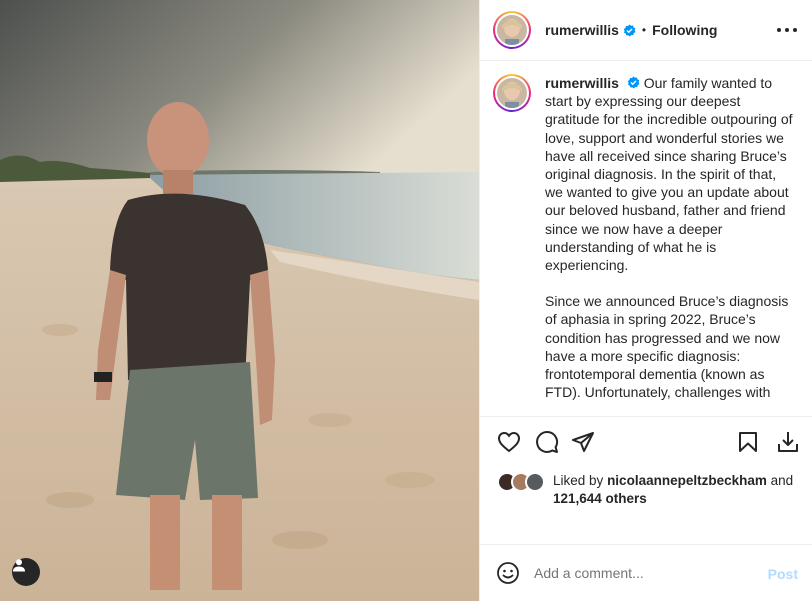 Image resolution: width=812 pixels, height=601 pixels. I want to click on caption-username: rumerwillis, so click(582, 83).